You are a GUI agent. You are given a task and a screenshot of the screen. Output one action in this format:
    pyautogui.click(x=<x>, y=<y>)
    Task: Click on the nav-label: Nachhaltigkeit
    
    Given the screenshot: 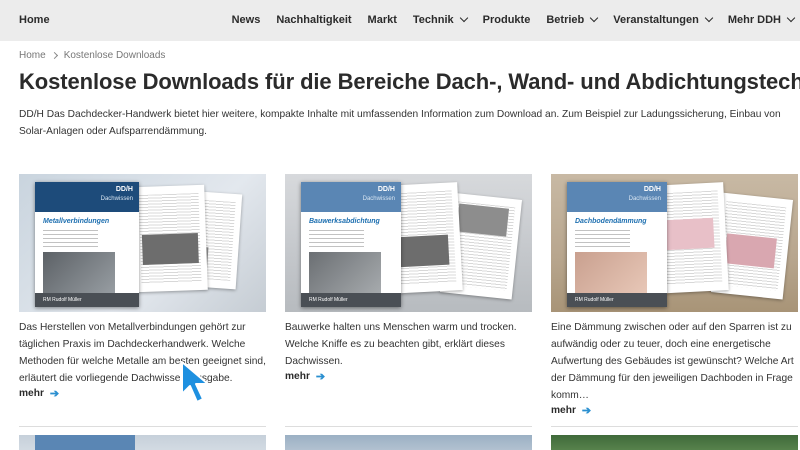 What is the action you would take?
    pyautogui.click(x=314, y=20)
    